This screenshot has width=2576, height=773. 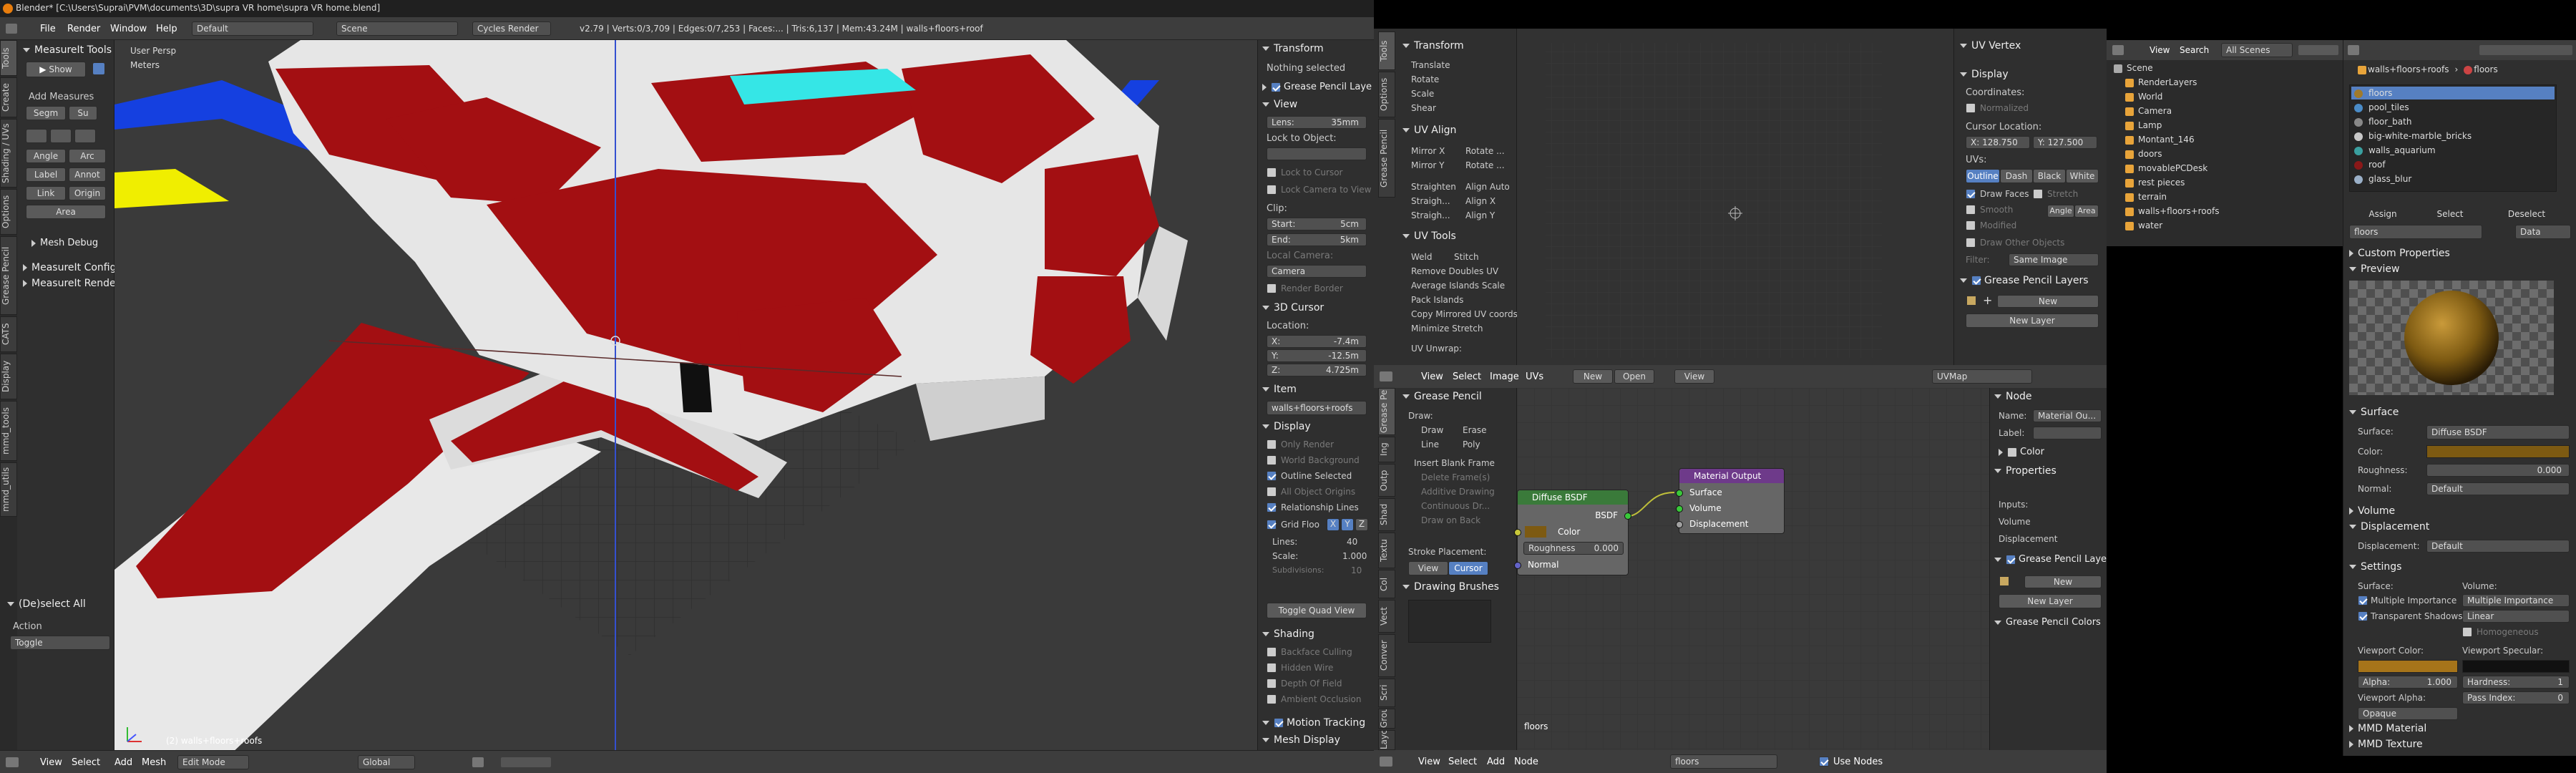 I want to click on custom-props-panel: Custom Properties, so click(x=2399, y=253).